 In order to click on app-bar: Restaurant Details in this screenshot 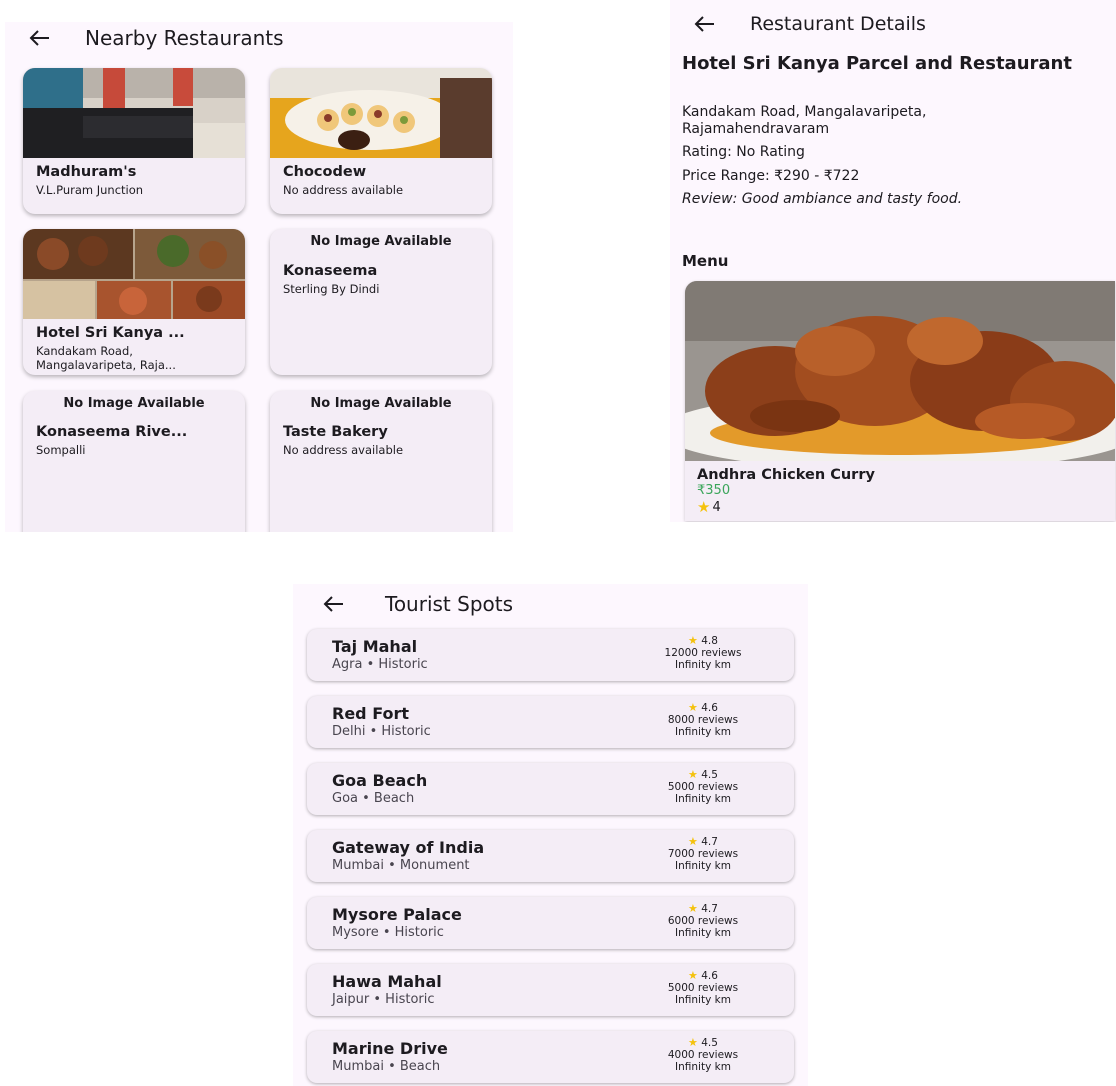, I will do `click(810, 24)`.